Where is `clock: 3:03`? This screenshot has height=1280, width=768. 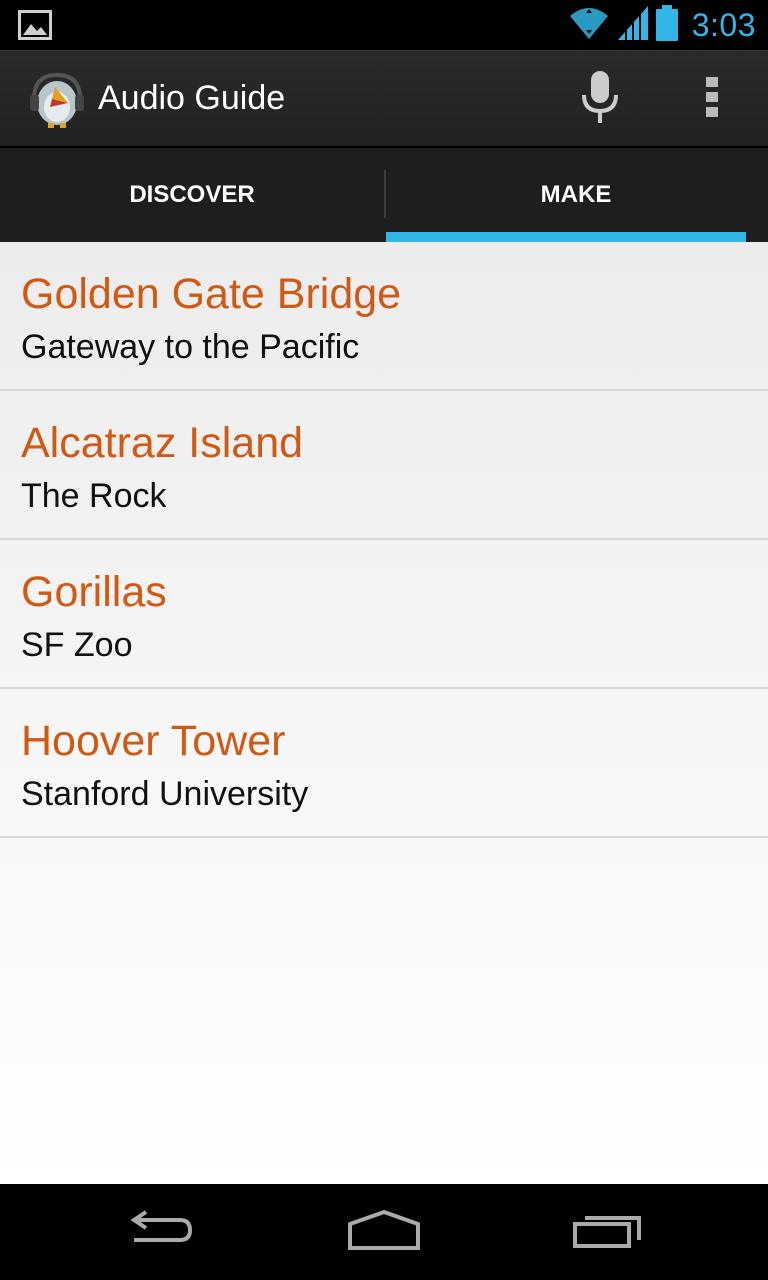 clock: 3:03 is located at coordinates (723, 24).